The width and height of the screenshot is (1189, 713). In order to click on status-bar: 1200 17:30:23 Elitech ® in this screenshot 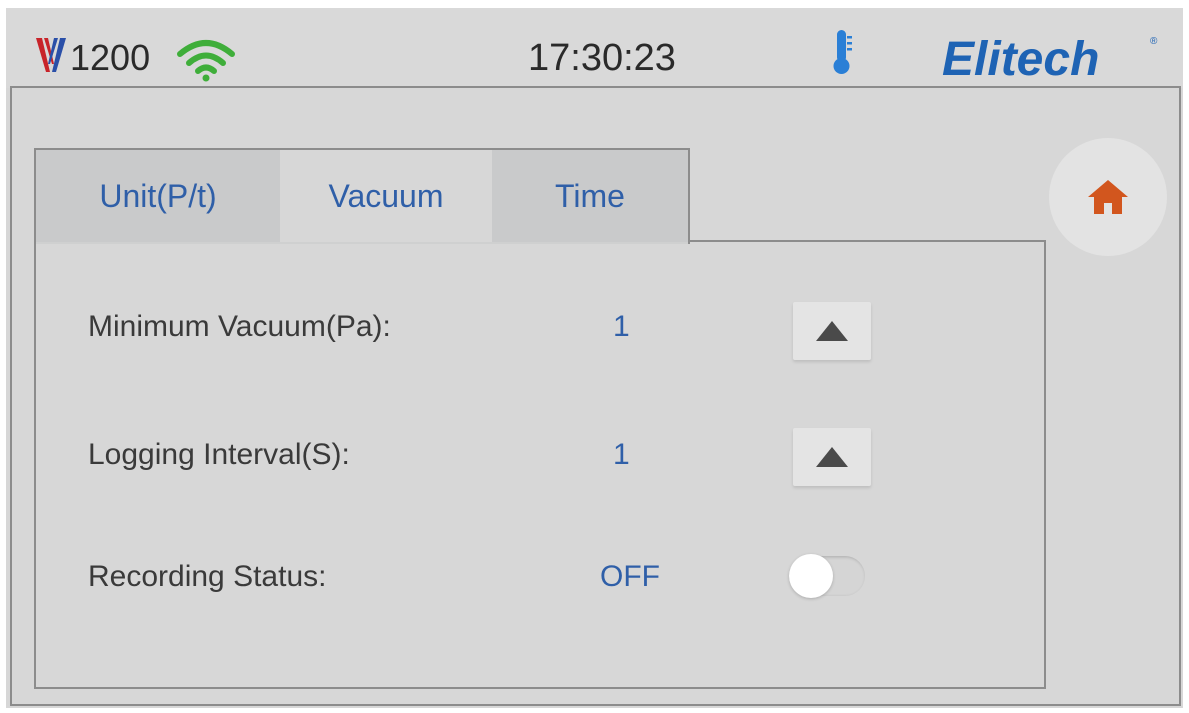, I will do `click(594, 48)`.